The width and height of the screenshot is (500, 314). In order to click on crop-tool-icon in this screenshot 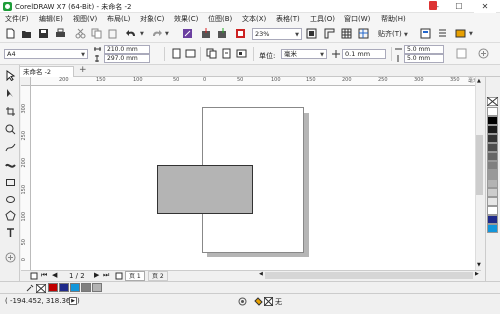, I will do `click(10, 111)`.